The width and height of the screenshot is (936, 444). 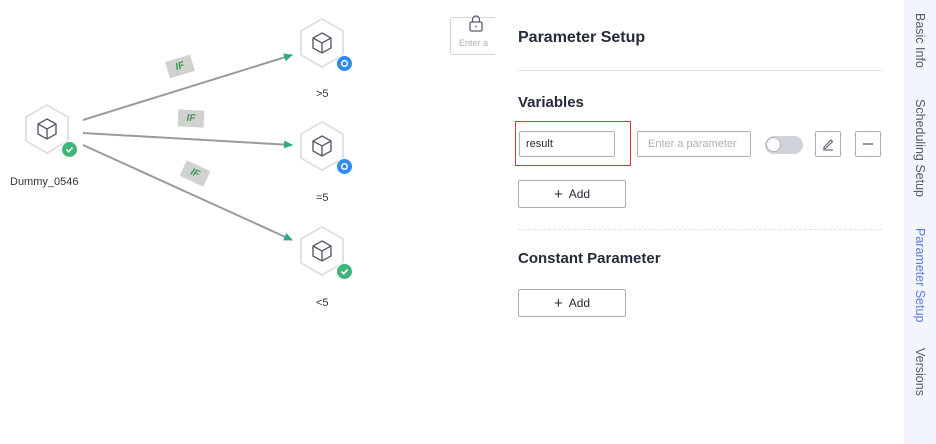 What do you see at coordinates (326, 253) in the screenshot?
I see `target-node-lt5` at bounding box center [326, 253].